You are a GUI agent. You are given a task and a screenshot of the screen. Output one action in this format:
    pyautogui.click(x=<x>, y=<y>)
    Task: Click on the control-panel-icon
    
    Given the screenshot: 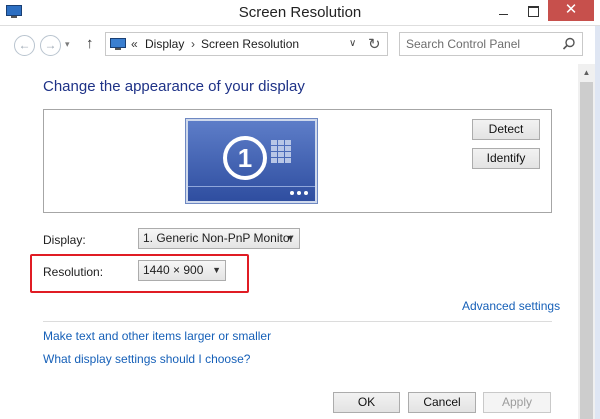 What is the action you would take?
    pyautogui.click(x=118, y=44)
    